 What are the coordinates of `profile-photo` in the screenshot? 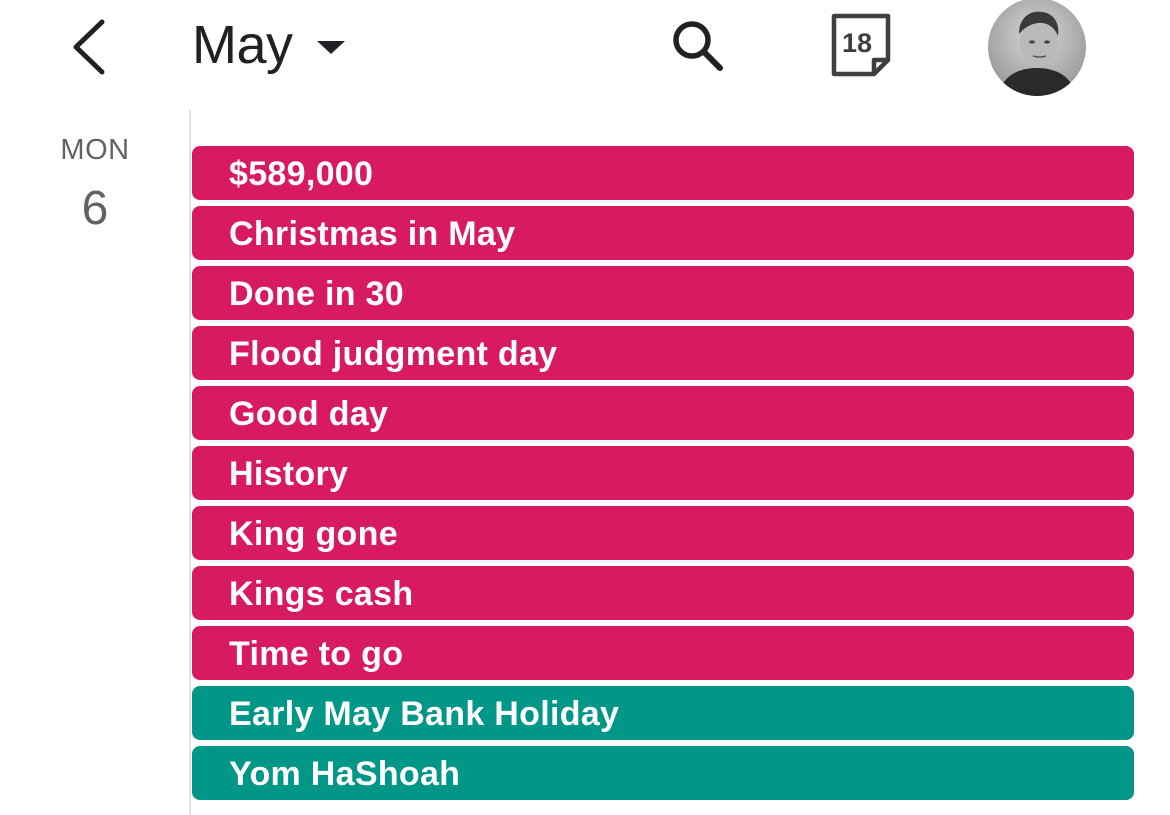 It's located at (1037, 48).